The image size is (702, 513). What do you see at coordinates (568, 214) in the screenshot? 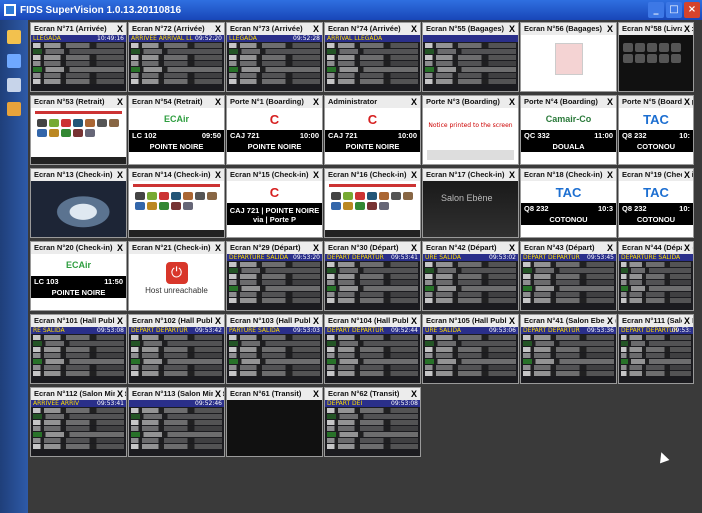
I see `flight-strip: Q8 232 10:3 COTONOU` at bounding box center [568, 214].